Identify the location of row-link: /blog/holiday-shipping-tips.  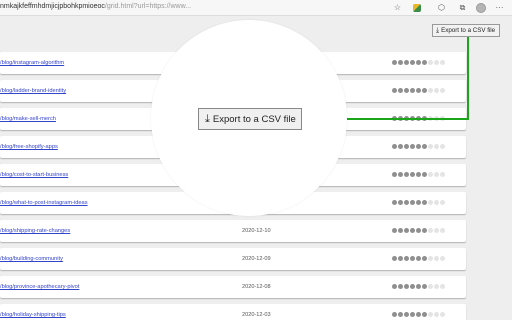
(33, 315).